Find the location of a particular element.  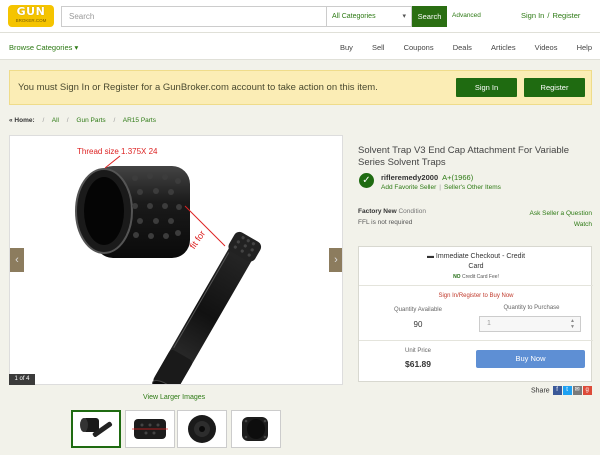

no-cc-fee-bold: NO is located at coordinates (457, 277).